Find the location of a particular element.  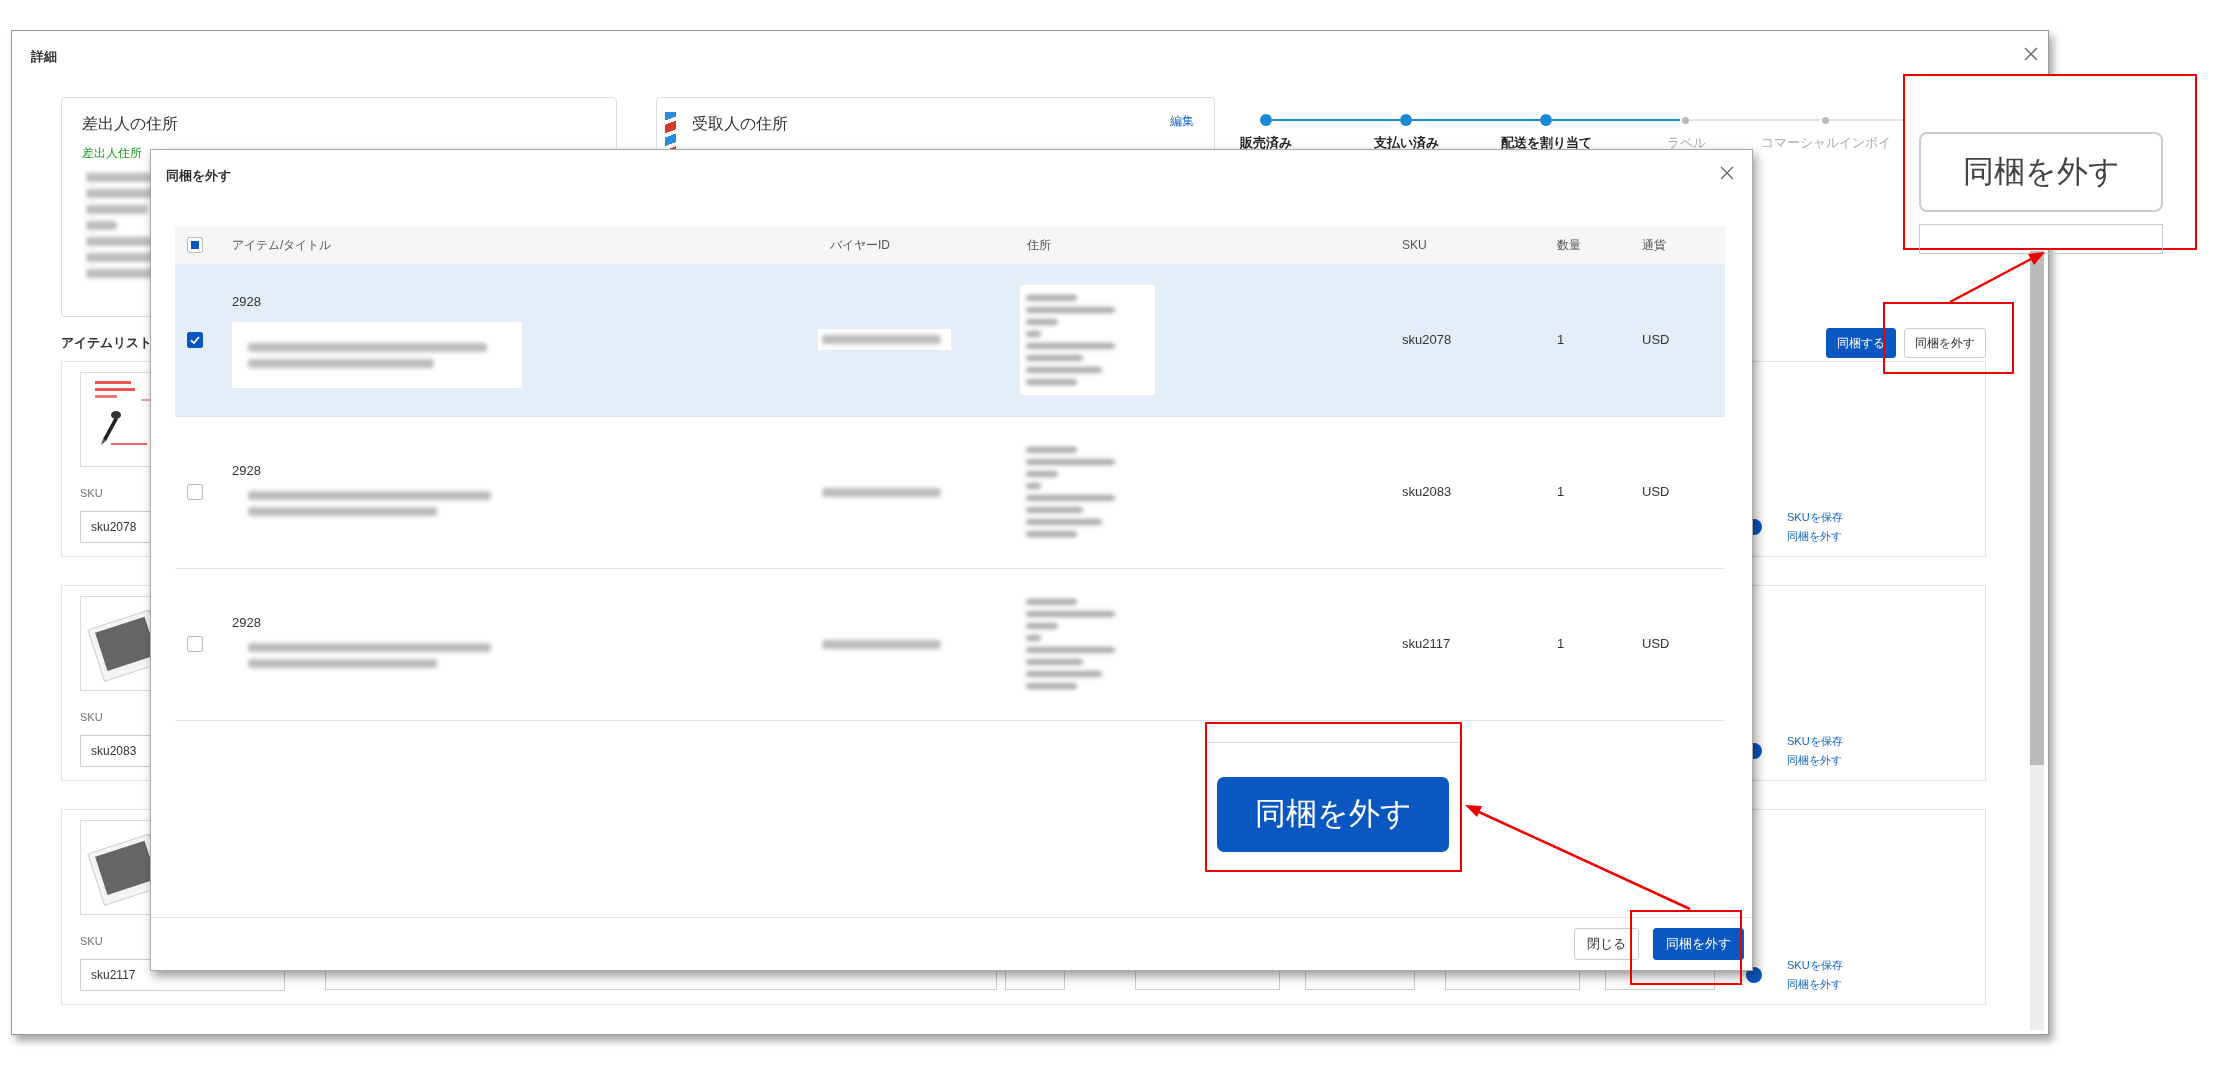

column-header: 通貨 is located at coordinates (1677, 245).